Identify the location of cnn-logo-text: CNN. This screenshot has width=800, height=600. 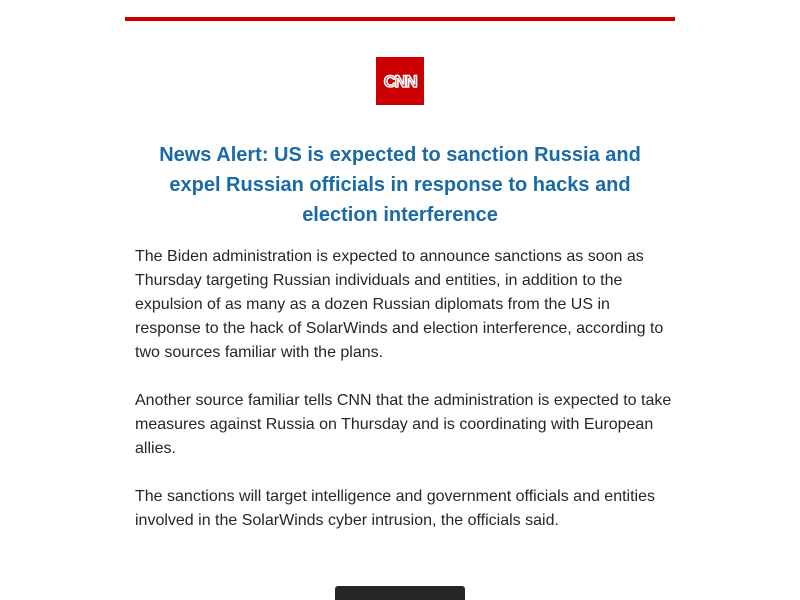
(401, 81).